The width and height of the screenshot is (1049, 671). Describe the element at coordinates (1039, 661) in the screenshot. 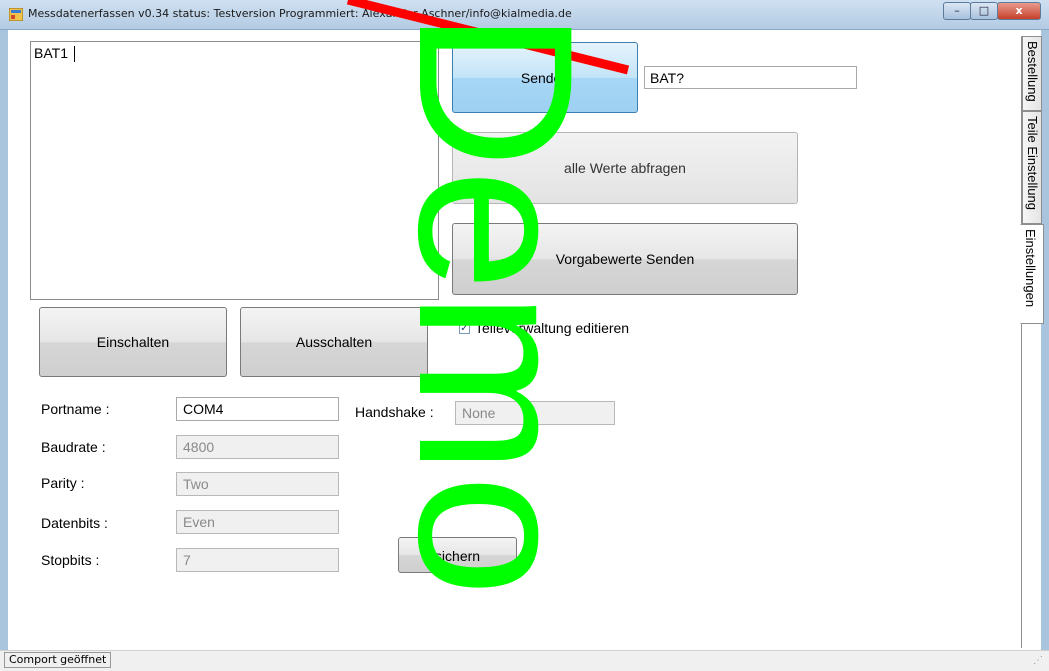

I see `resize-grip-icon: ⋰` at that location.